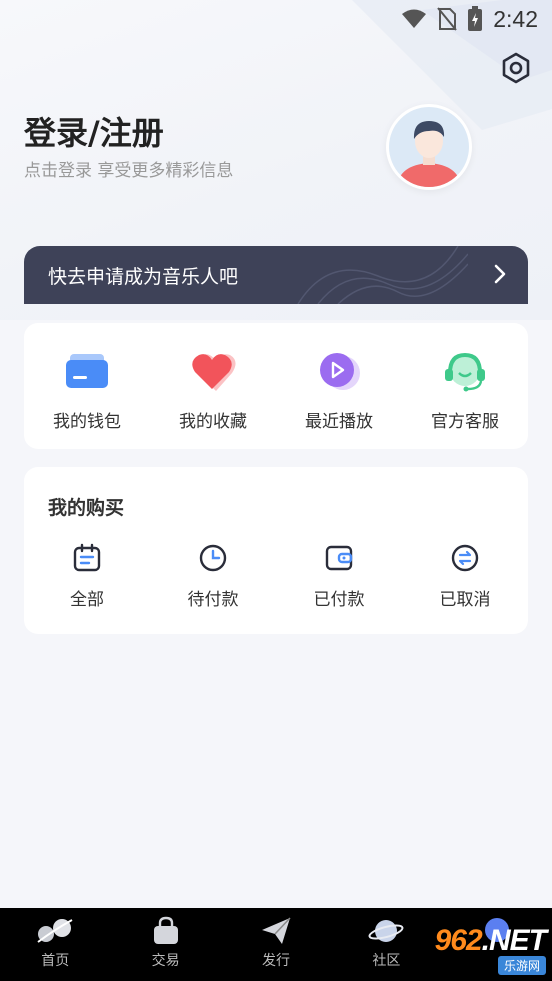 Image resolution: width=552 pixels, height=981 pixels. Describe the element at coordinates (515, 18) in the screenshot. I see `status-time: 2:42` at that location.